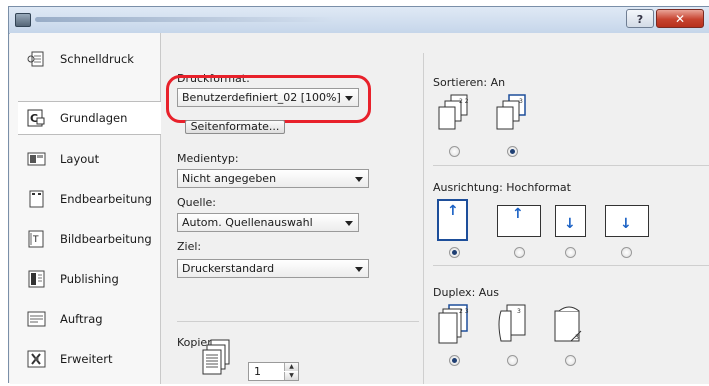 The image size is (709, 386). Describe the element at coordinates (452, 220) in the screenshot. I see `orientation-portrait-option: ↑` at that location.